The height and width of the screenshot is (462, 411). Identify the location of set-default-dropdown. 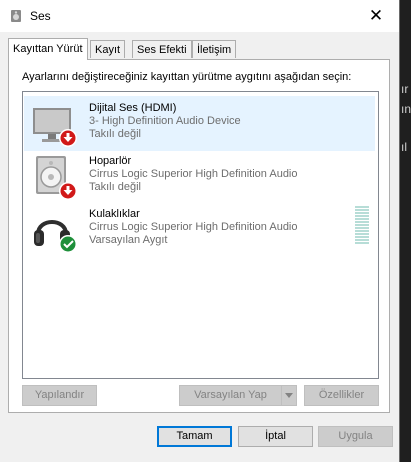
(289, 395).